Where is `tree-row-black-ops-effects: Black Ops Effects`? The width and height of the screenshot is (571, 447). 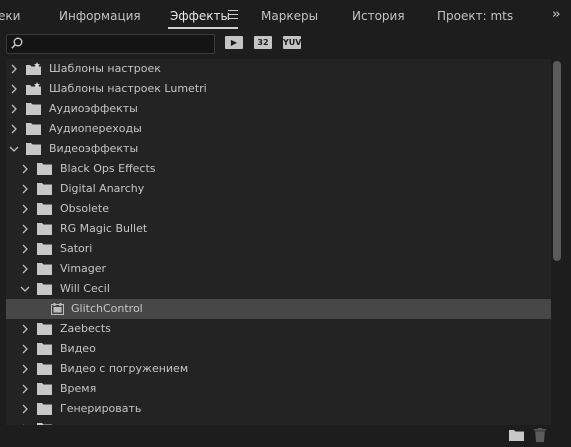 tree-row-black-ops-effects: Black Ops Effects is located at coordinates (278, 169).